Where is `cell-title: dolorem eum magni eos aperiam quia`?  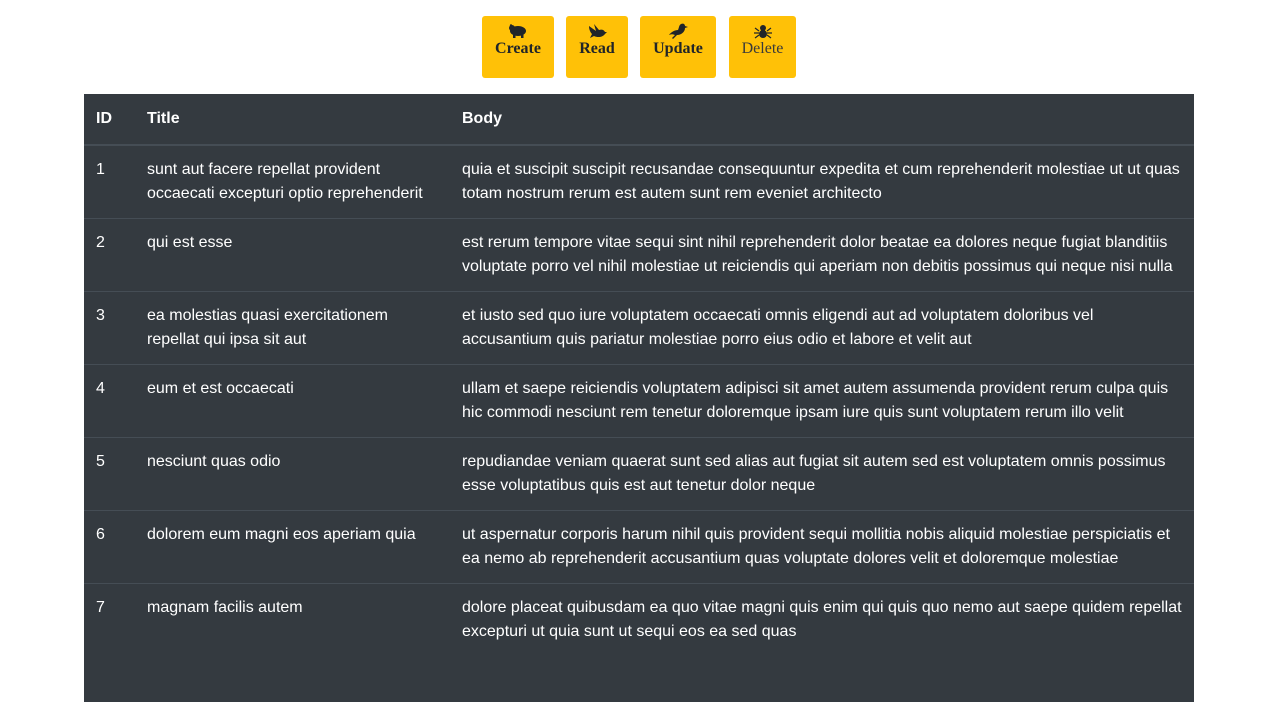
cell-title: dolorem eum magni eos aperiam quia is located at coordinates (292, 547).